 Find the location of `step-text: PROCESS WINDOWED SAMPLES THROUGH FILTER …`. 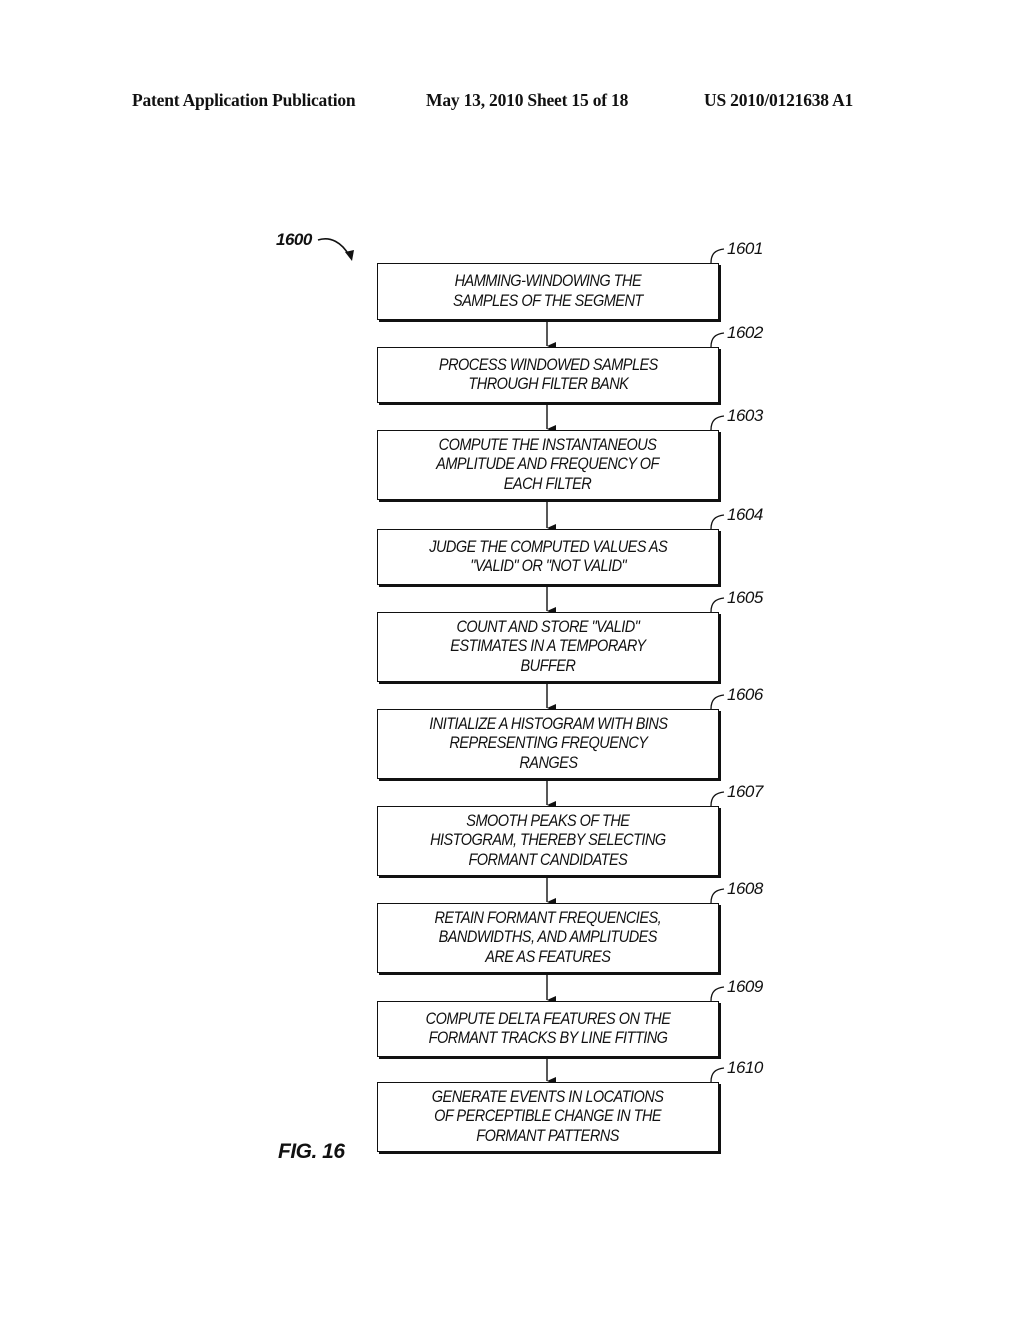

step-text: PROCESS WINDOWED SAMPLES THROUGH FILTER … is located at coordinates (548, 374).